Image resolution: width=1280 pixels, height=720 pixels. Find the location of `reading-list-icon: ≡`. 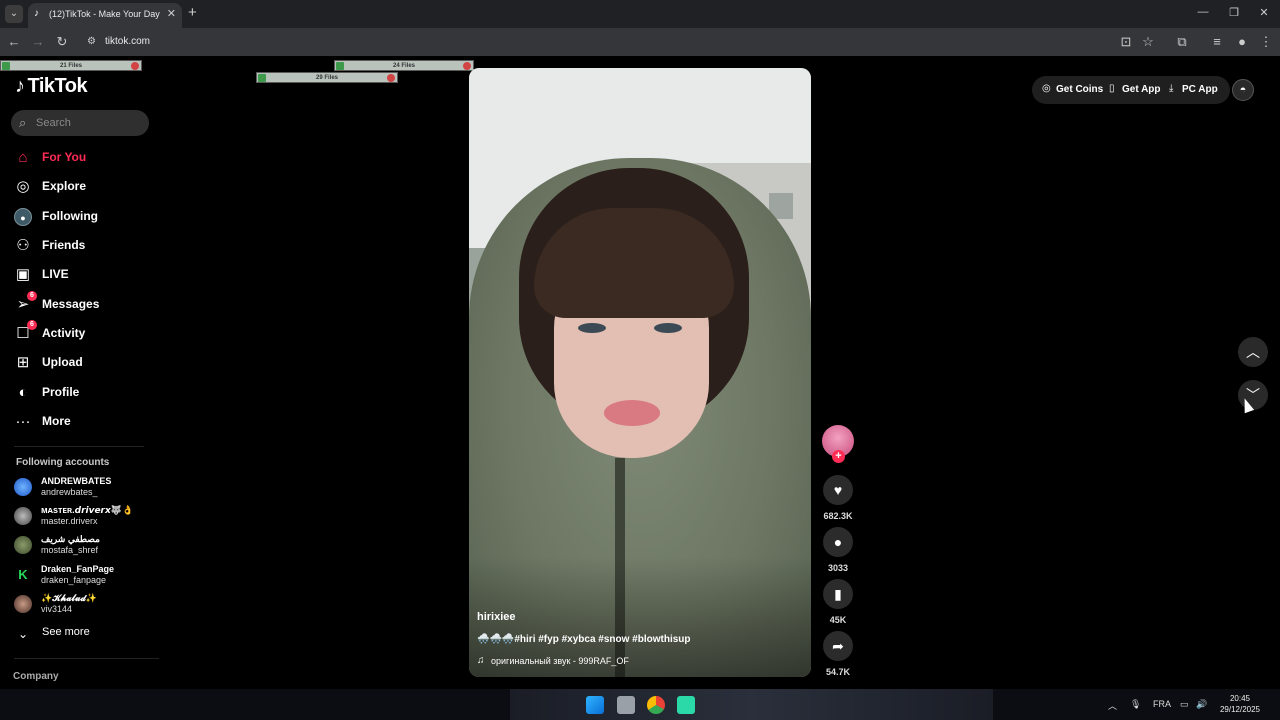

reading-list-icon: ≡ is located at coordinates (1217, 42).